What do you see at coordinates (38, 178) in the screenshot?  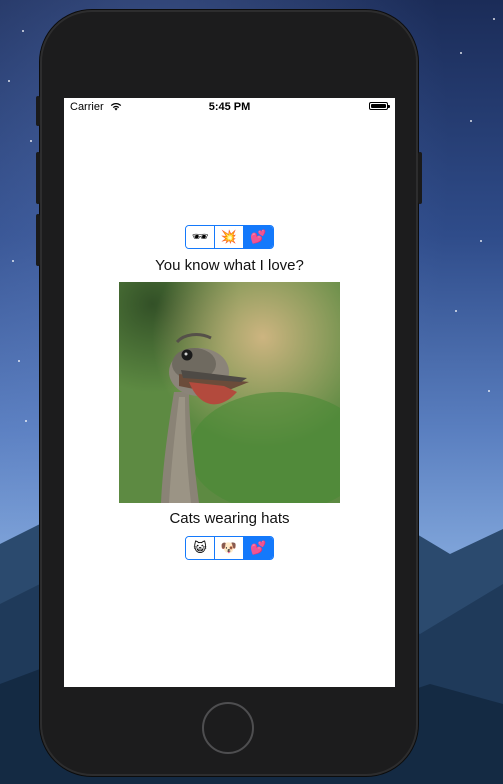 I see `volume-up-button` at bounding box center [38, 178].